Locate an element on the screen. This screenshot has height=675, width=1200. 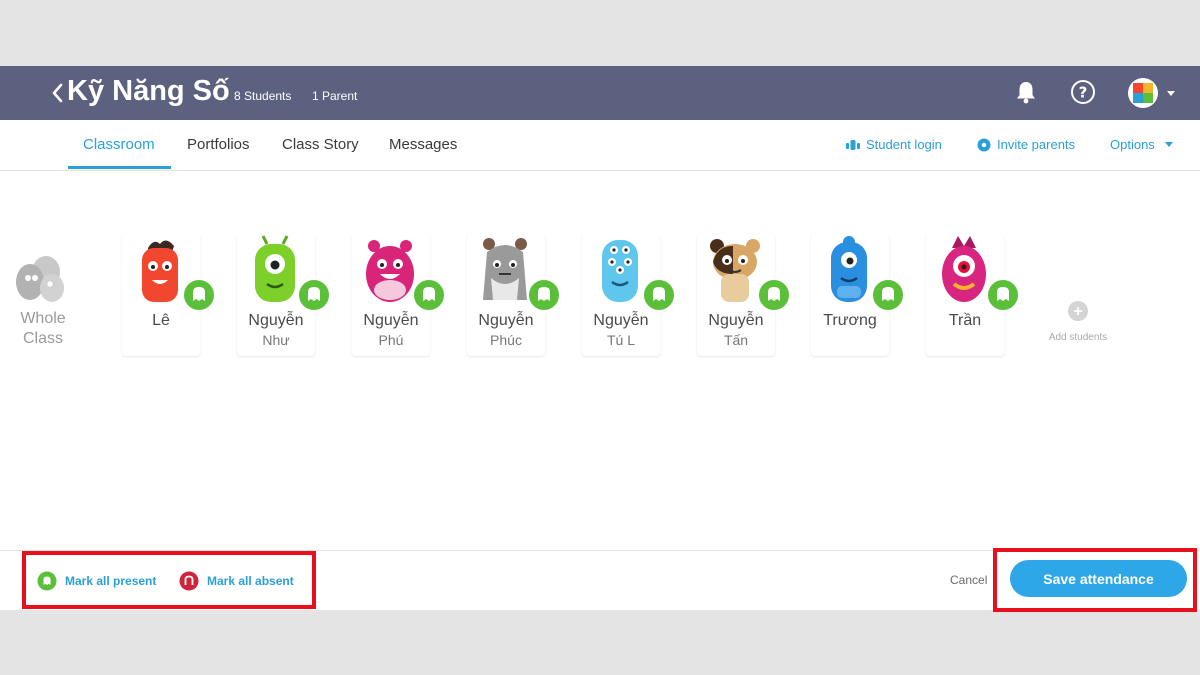
whole-class-label-2: Class is located at coordinates (42, 338).